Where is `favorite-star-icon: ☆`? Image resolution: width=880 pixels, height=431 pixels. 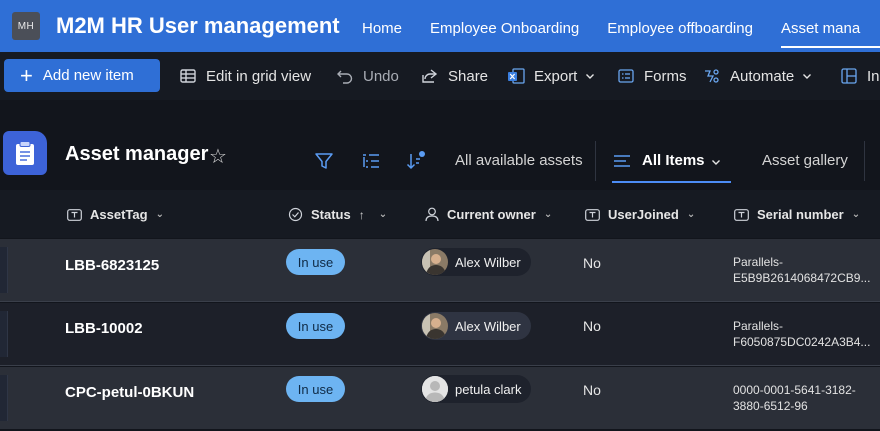 favorite-star-icon: ☆ is located at coordinates (218, 156).